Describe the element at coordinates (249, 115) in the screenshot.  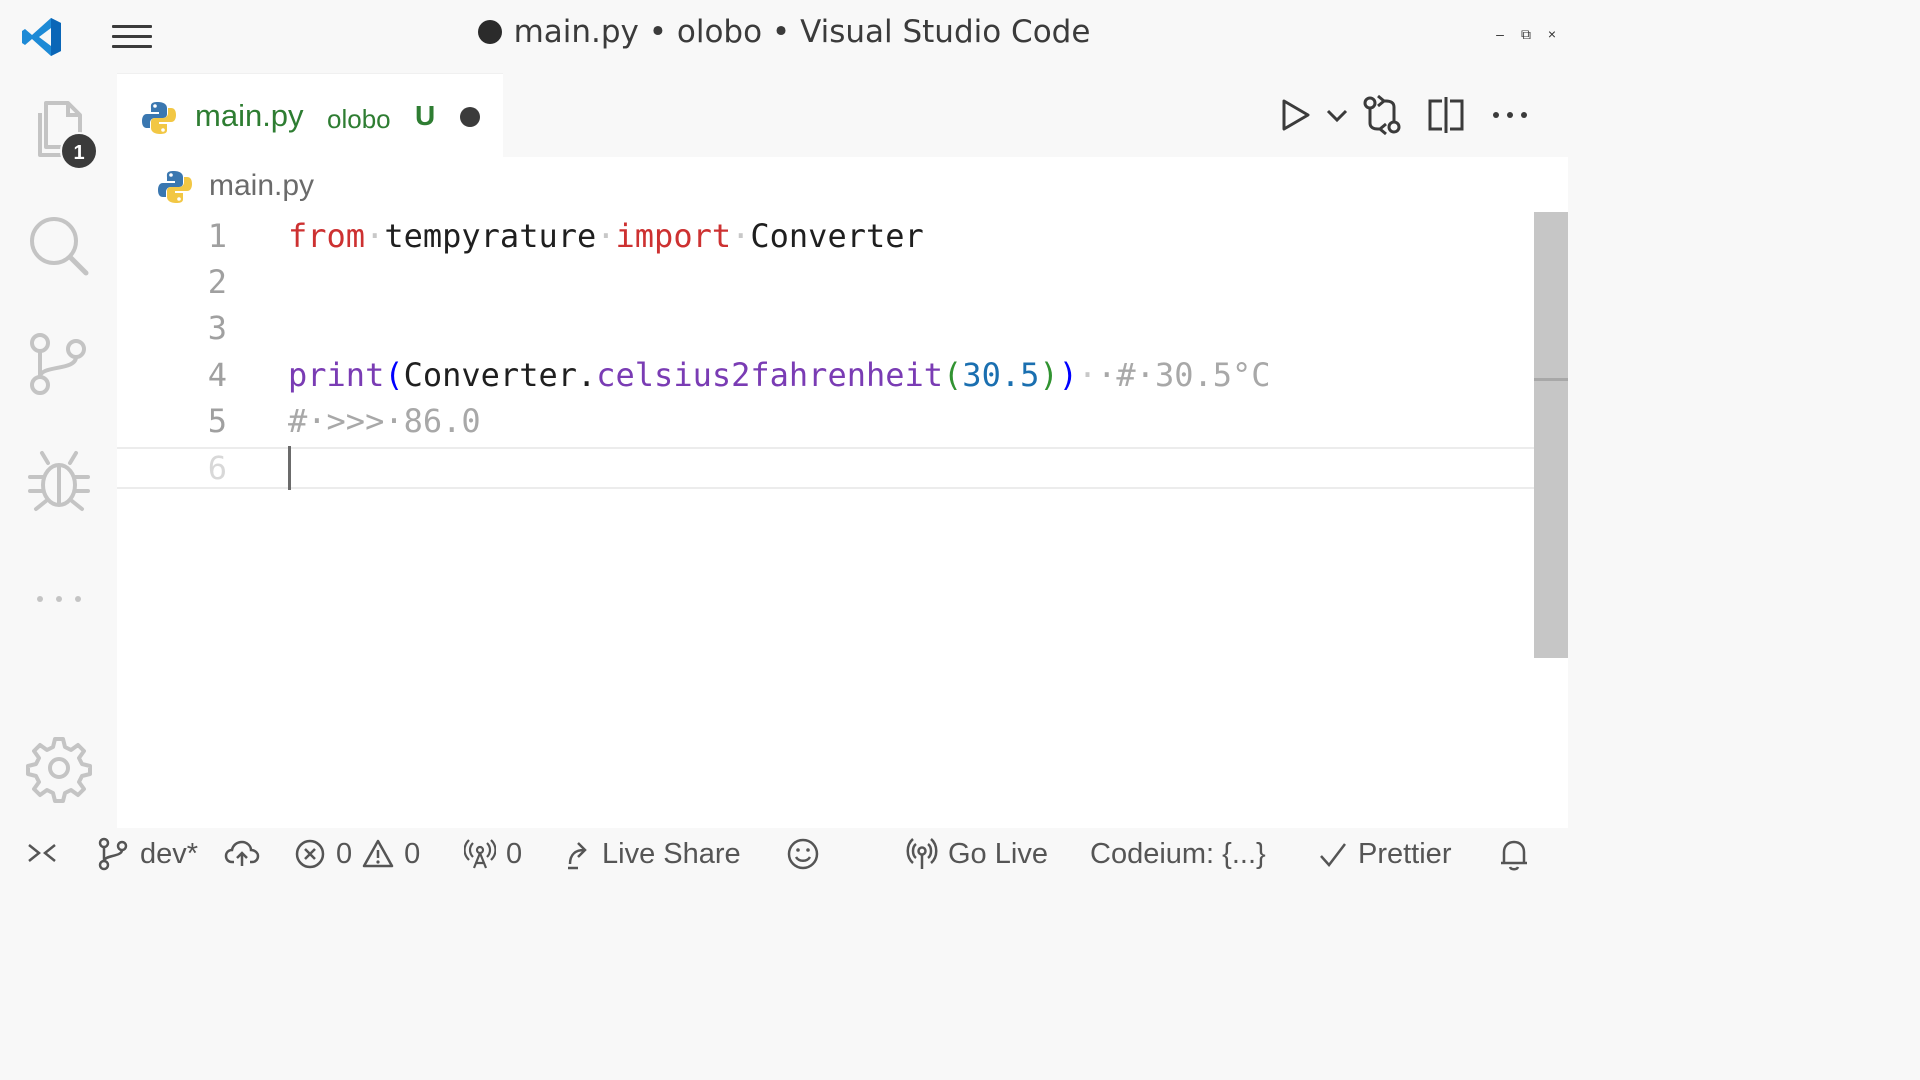
I see `tab-label: main.py` at that location.